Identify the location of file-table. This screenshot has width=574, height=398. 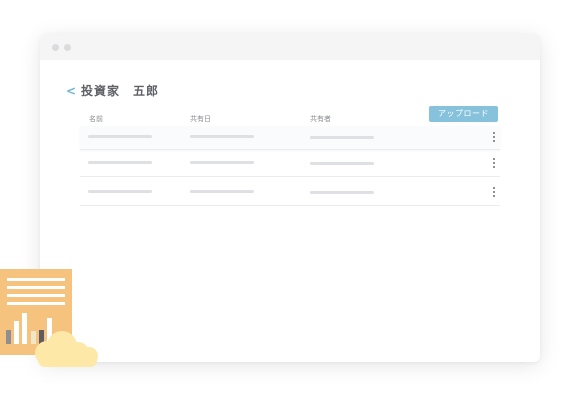
(290, 166).